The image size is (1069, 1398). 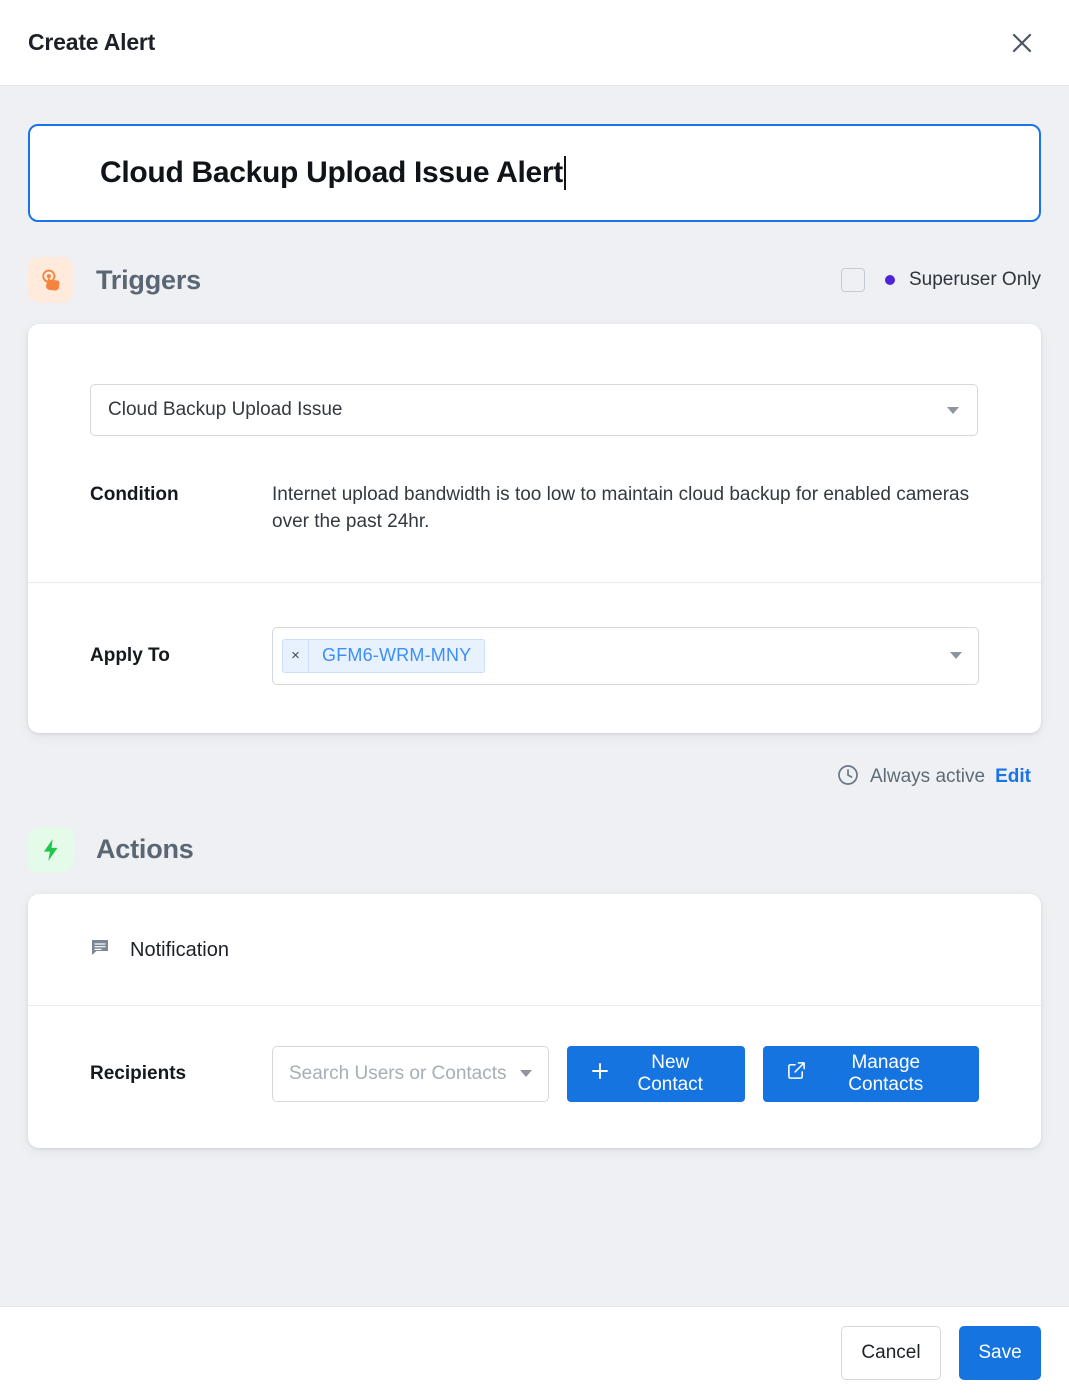 What do you see at coordinates (100, 950) in the screenshot?
I see `message-icon` at bounding box center [100, 950].